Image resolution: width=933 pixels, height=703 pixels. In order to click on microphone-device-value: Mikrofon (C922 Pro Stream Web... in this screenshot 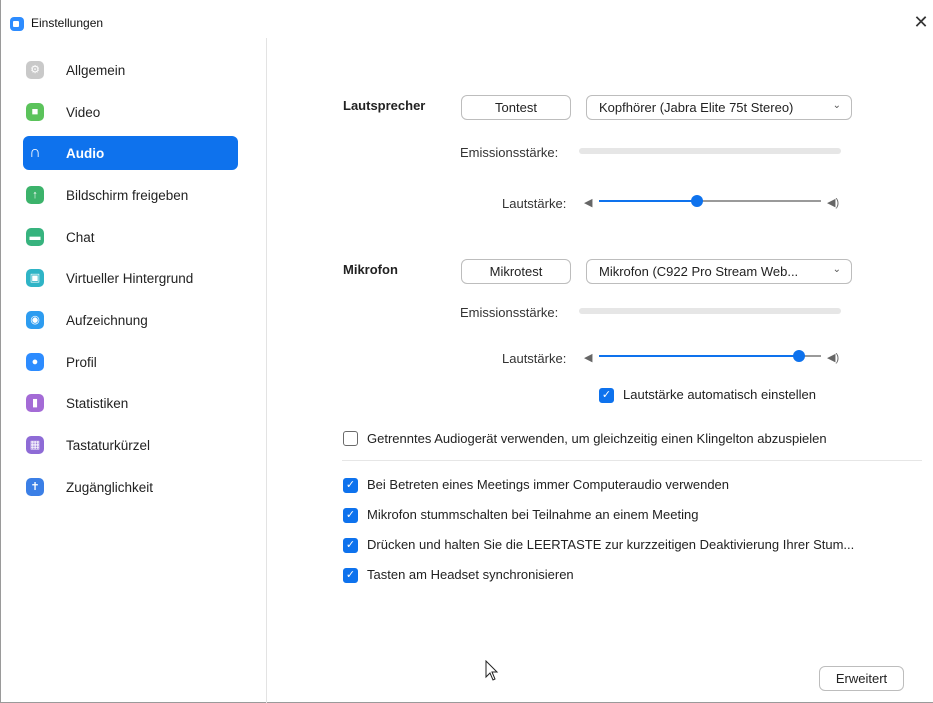, I will do `click(699, 271)`.